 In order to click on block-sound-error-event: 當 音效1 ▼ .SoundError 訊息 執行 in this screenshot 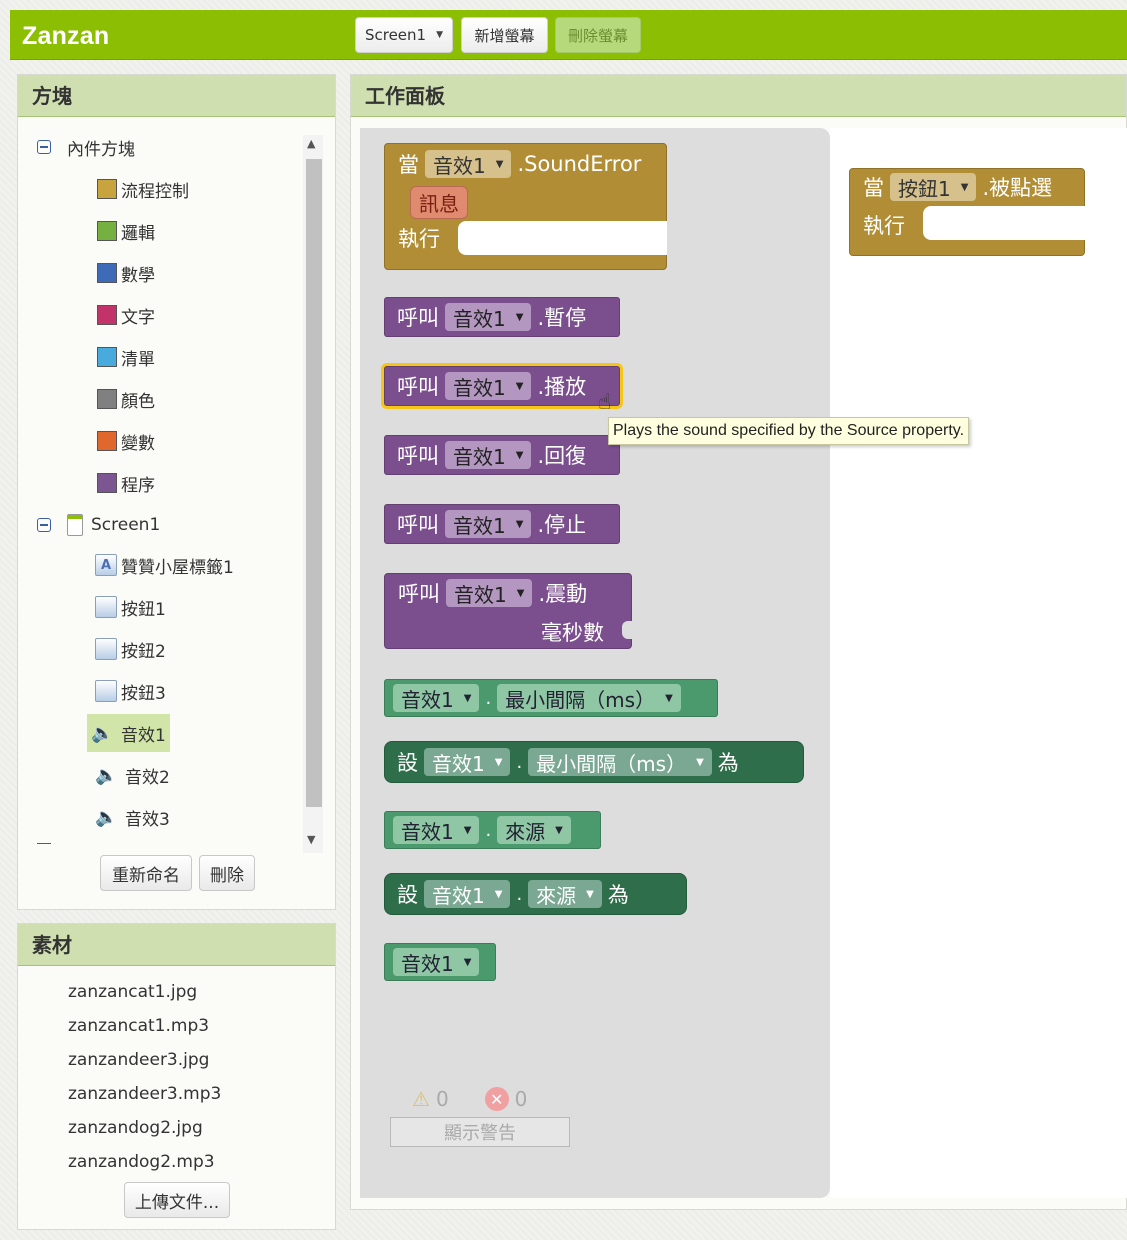, I will do `click(525, 206)`.